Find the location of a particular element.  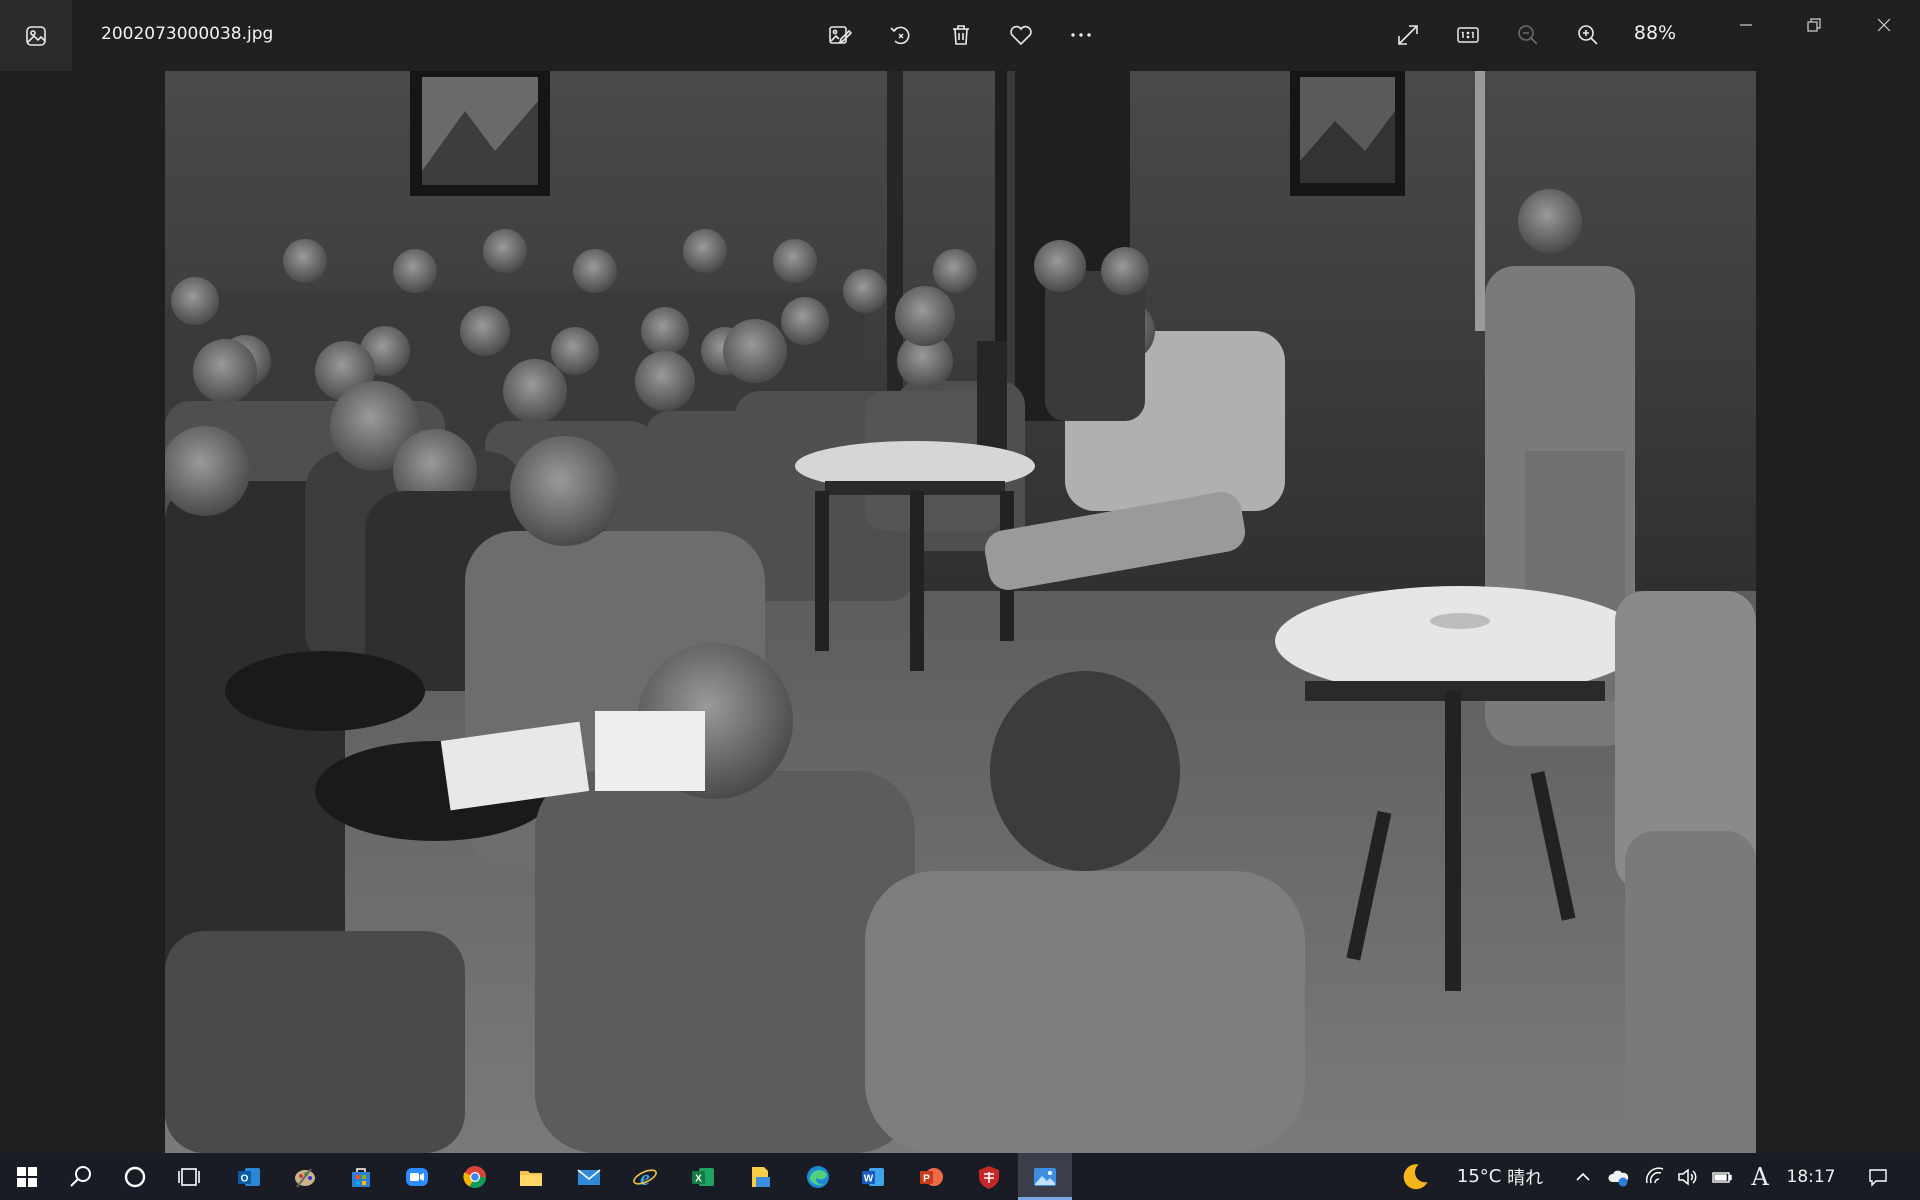

svg-text: O is located at coordinates (245, 1178).